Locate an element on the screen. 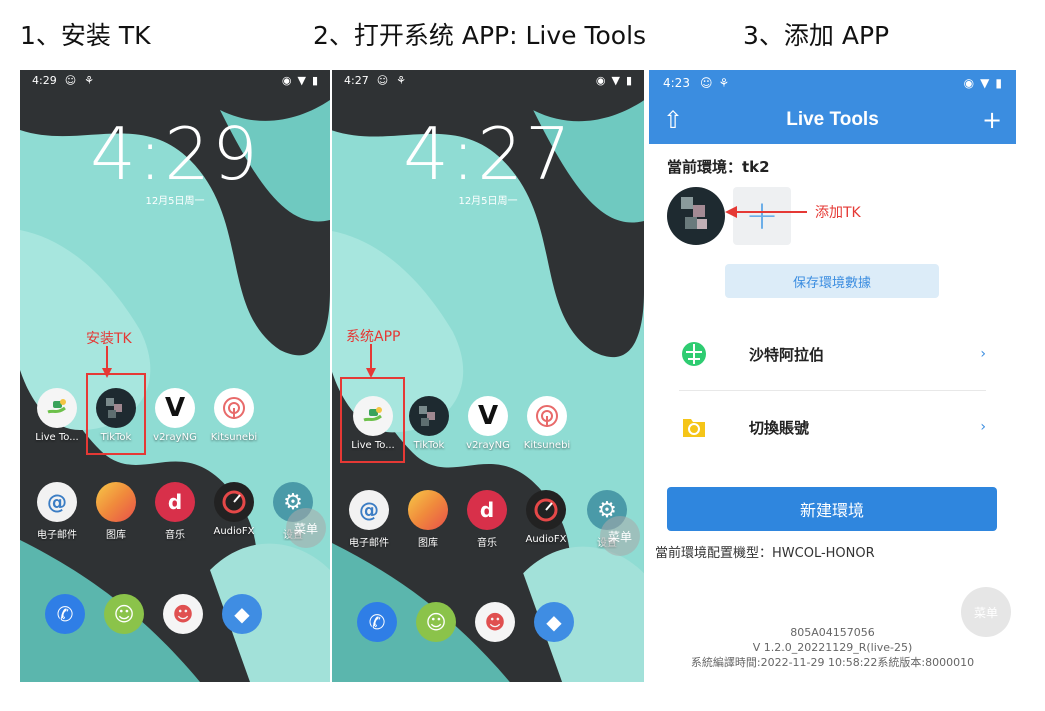  status-bar: 4:29 ☺ ⚘ ◉ ▼ ▮ is located at coordinates (175, 80).